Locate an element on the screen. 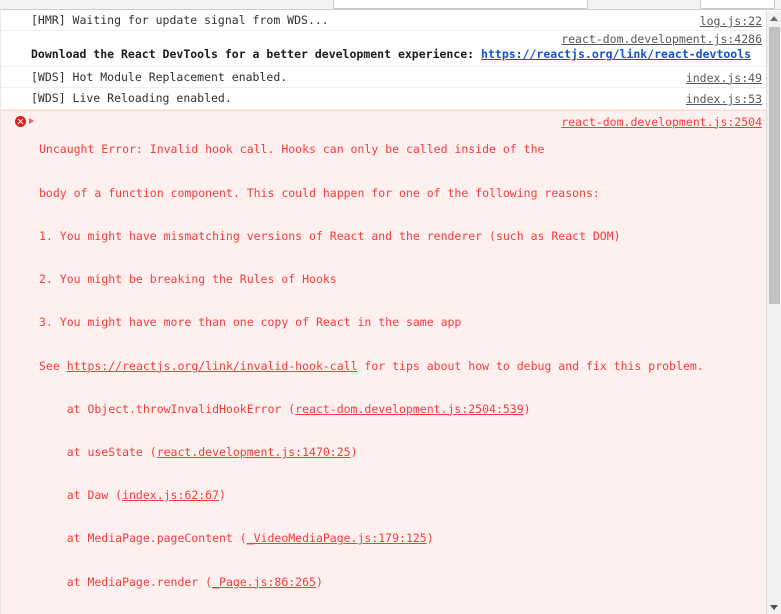 This screenshot has width=781, height=614. toolbar-context-selector is located at coordinates (180, 4).